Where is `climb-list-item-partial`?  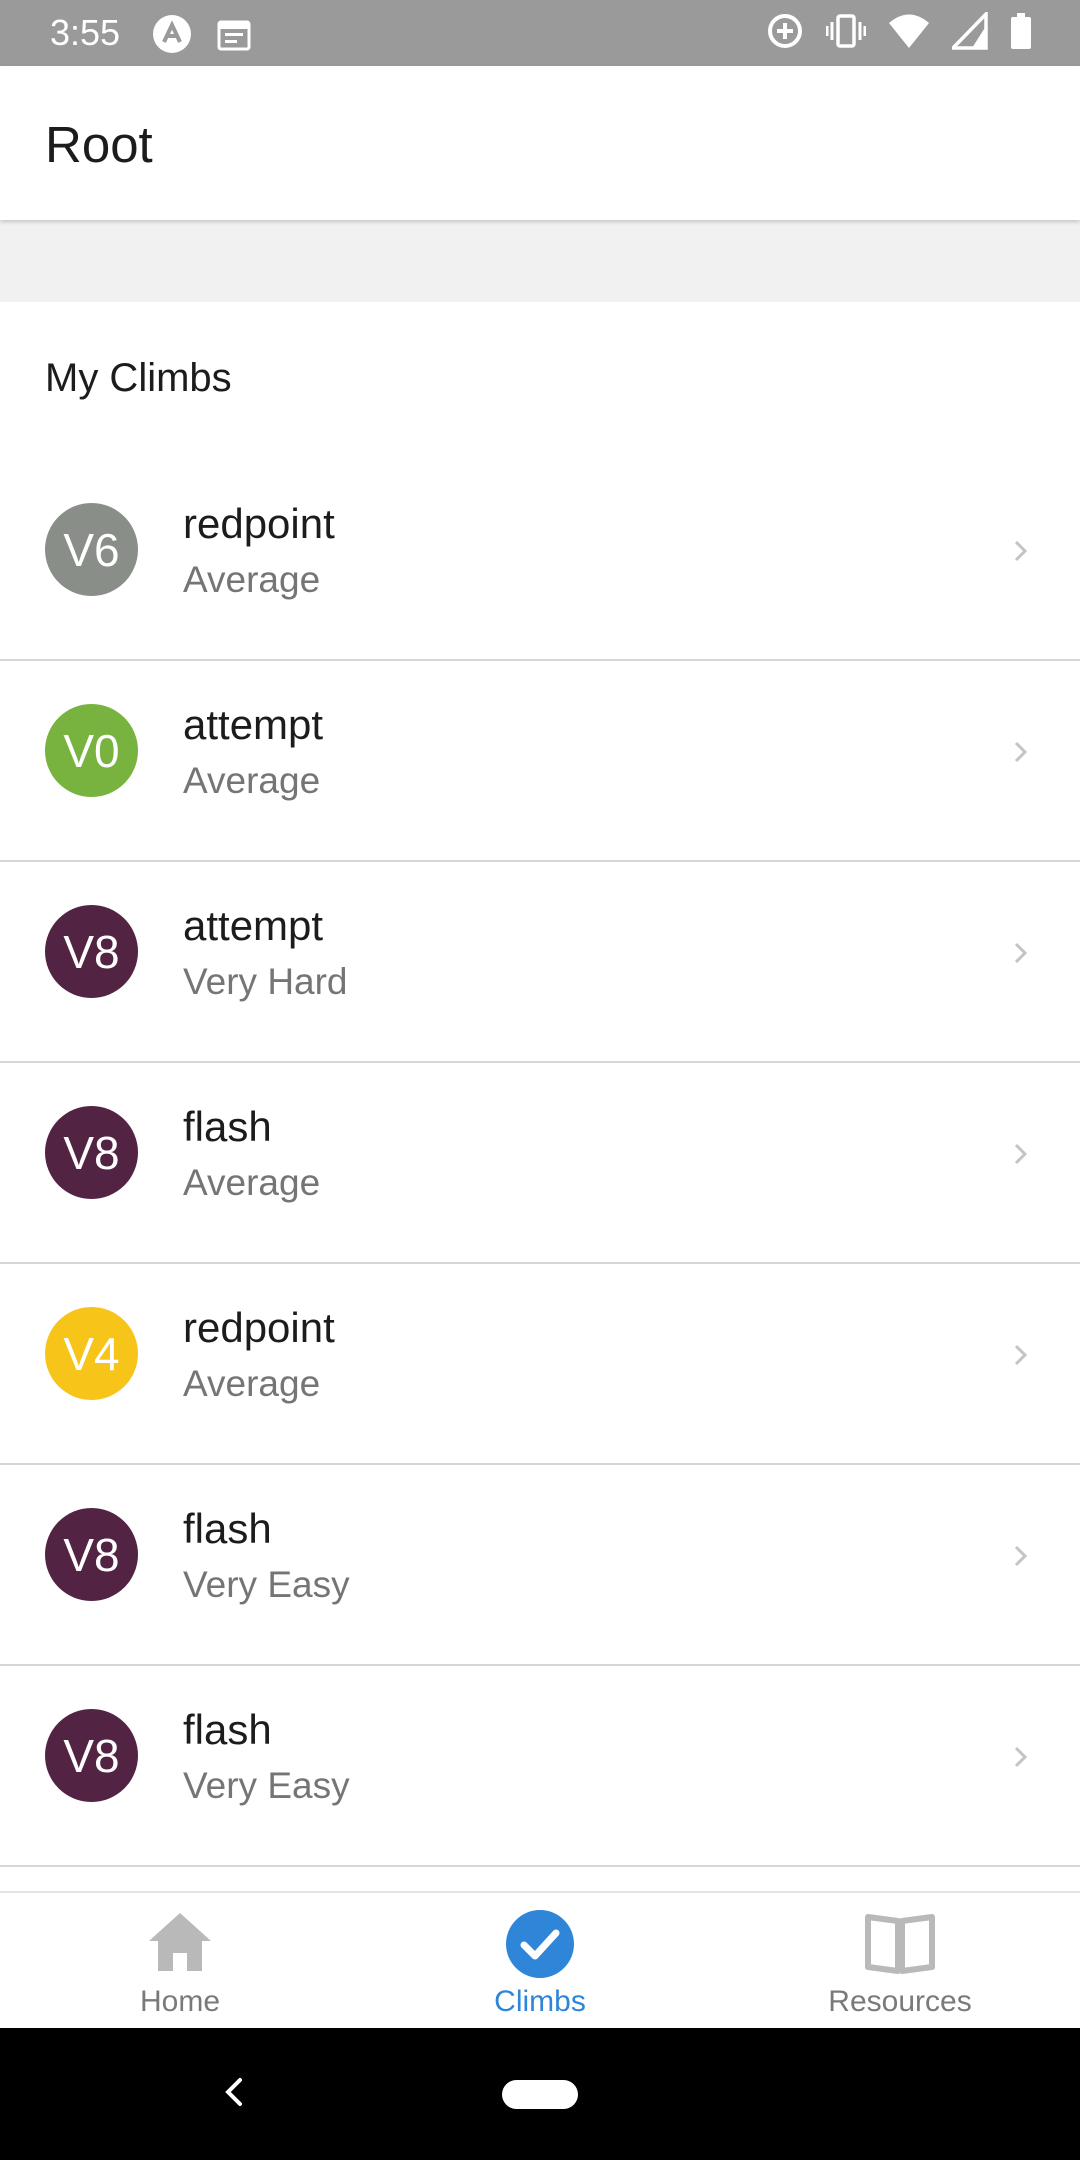 climb-list-item-partial is located at coordinates (540, 1880).